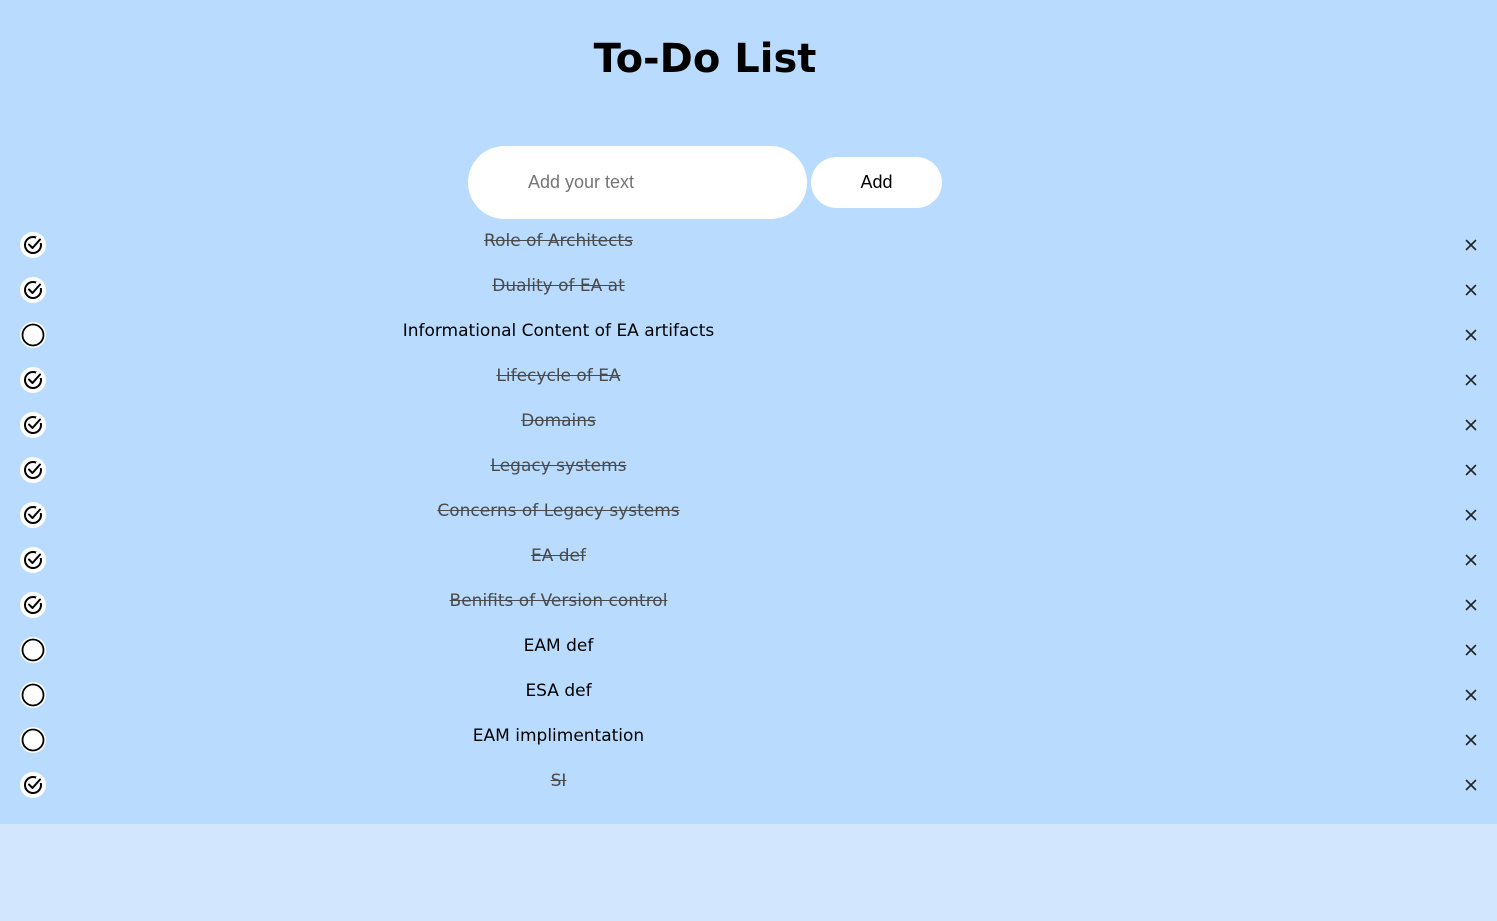 This screenshot has height=921, width=1497. What do you see at coordinates (558, 241) in the screenshot?
I see `task-text: Role of Architects` at bounding box center [558, 241].